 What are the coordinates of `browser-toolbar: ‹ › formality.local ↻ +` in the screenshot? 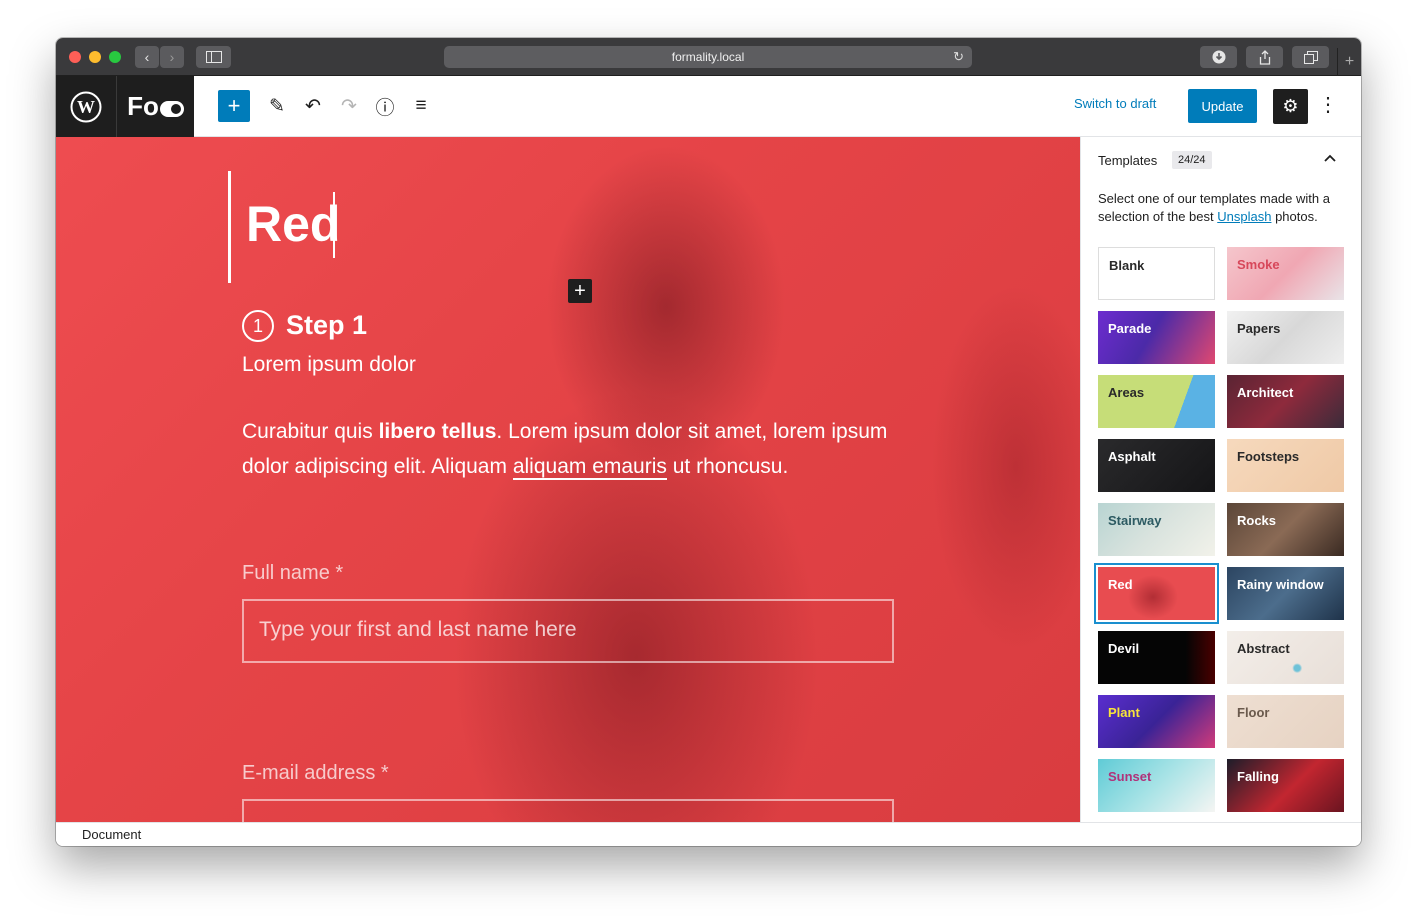 It's located at (708, 57).